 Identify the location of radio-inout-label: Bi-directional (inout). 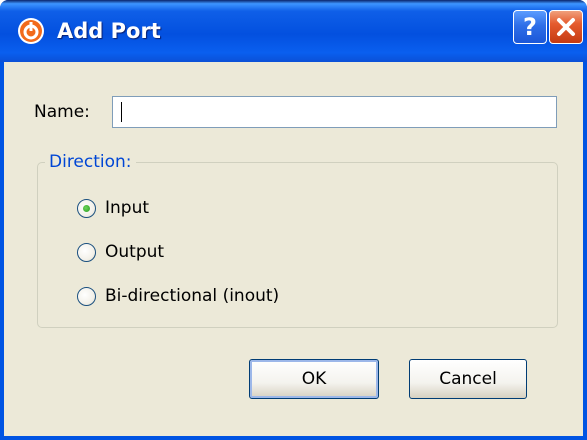
(192, 296).